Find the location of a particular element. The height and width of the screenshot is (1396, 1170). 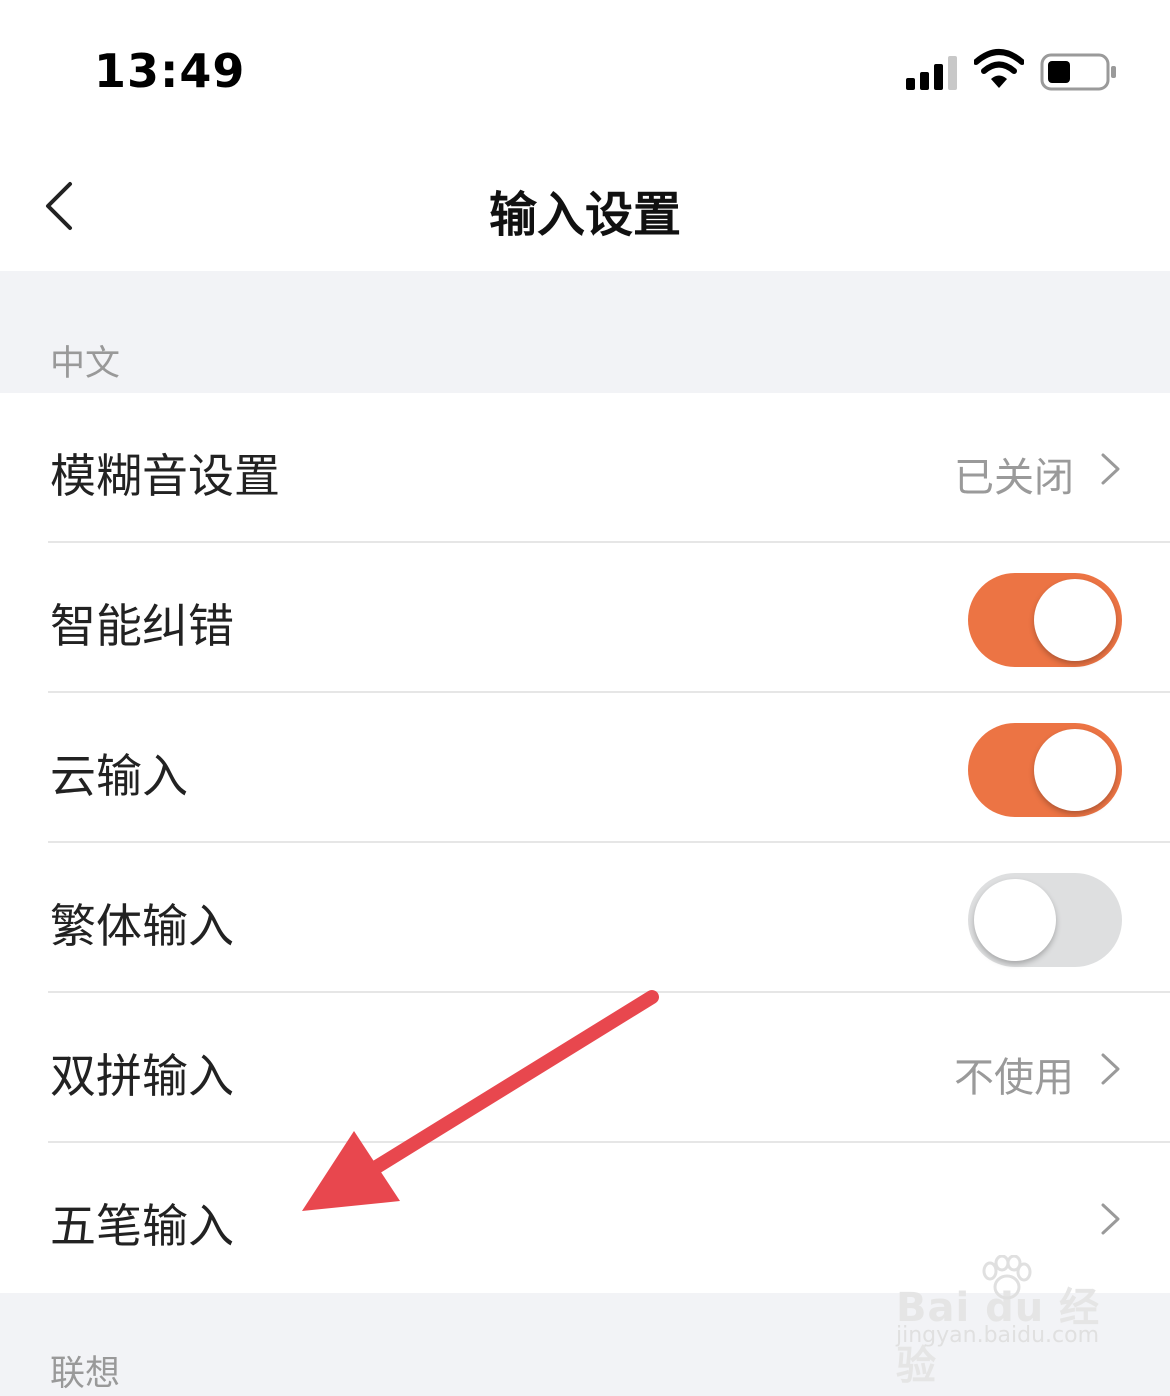

row-traditional-input: 繁体输入 is located at coordinates (585, 918).